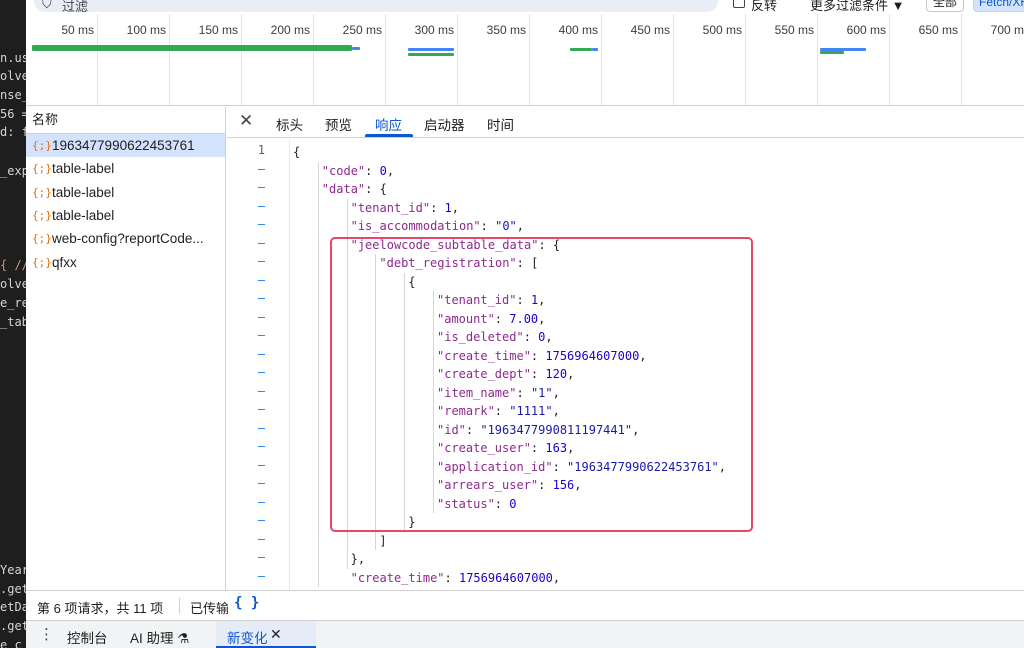 The image size is (1024, 648). I want to click on close-icon: ✕, so click(246, 121).